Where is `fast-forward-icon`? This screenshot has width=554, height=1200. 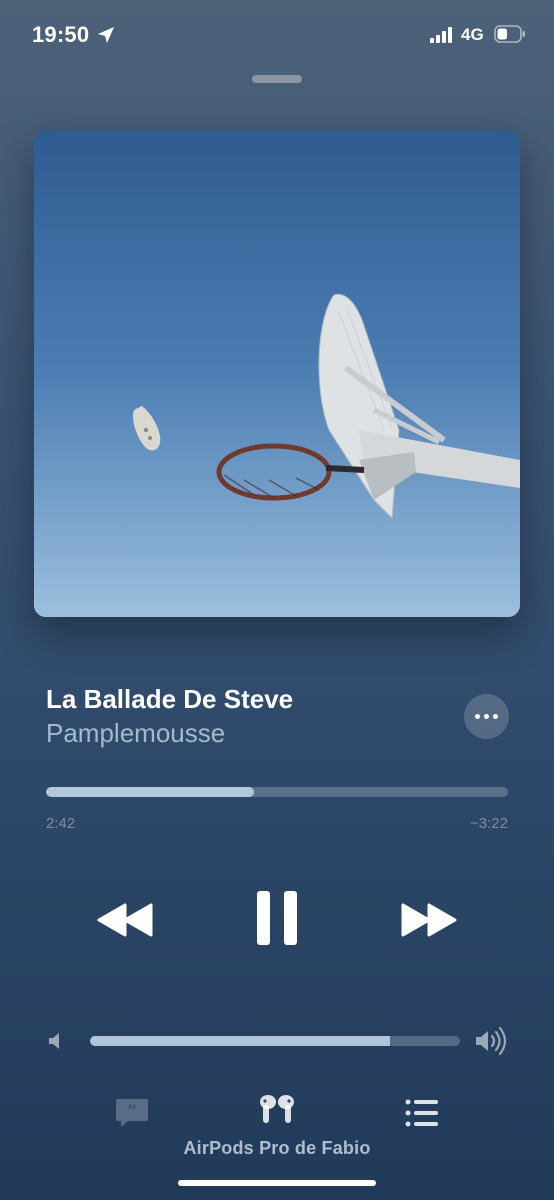
fast-forward-icon is located at coordinates (429, 920).